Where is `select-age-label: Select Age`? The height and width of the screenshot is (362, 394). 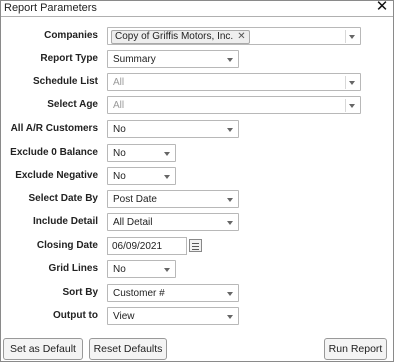
select-age-label: Select Age is located at coordinates (72, 104).